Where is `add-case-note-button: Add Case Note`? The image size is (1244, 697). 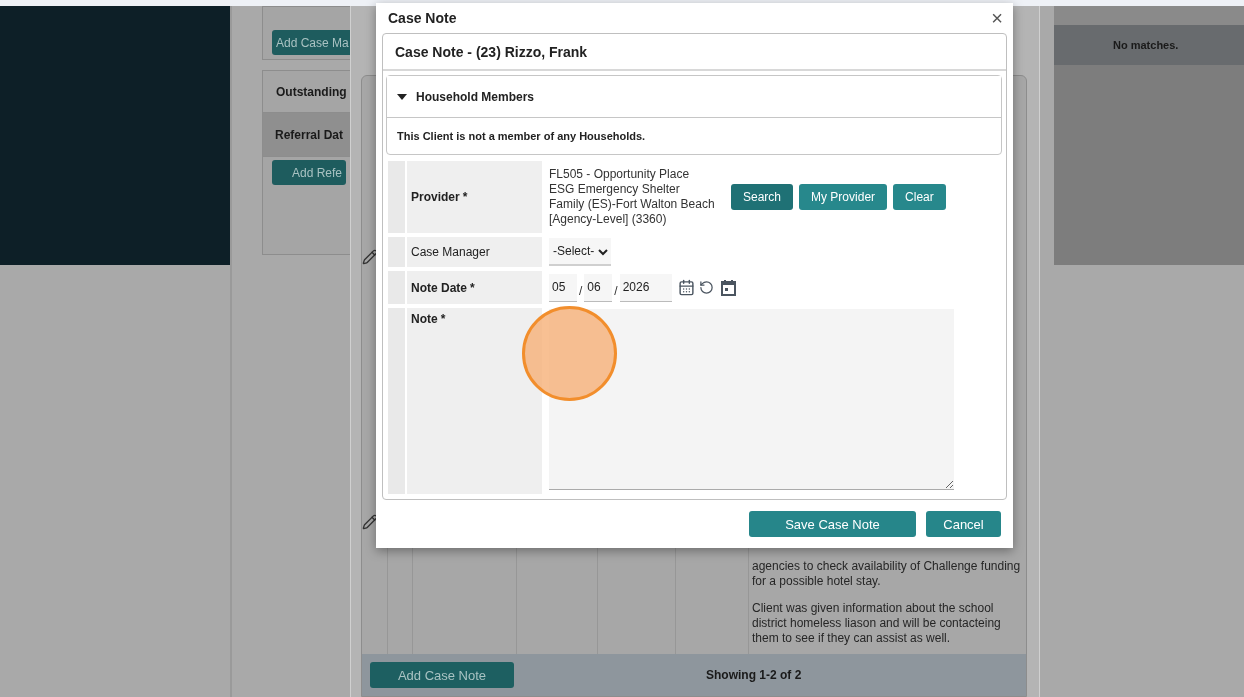
add-case-note-button: Add Case Note is located at coordinates (442, 675).